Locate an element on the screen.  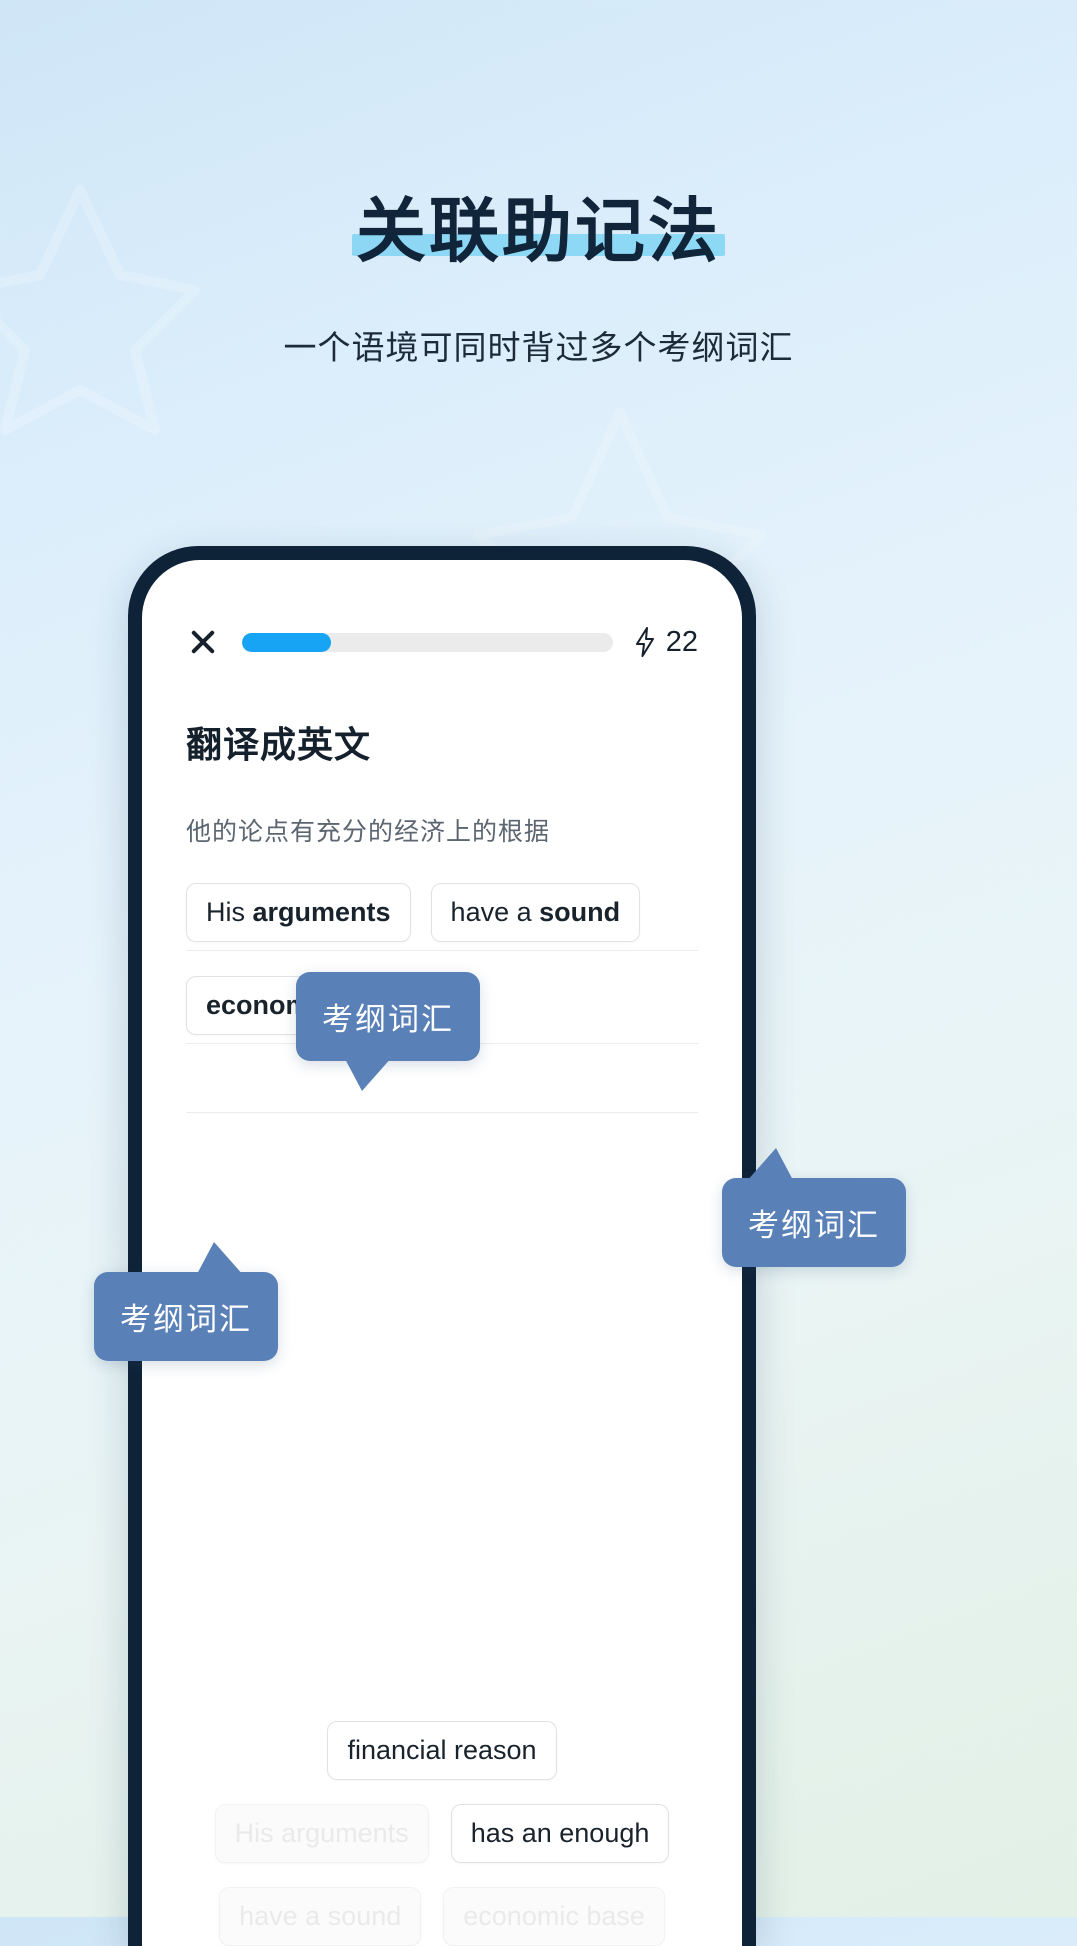
lesson-progress-fill is located at coordinates (286, 642).